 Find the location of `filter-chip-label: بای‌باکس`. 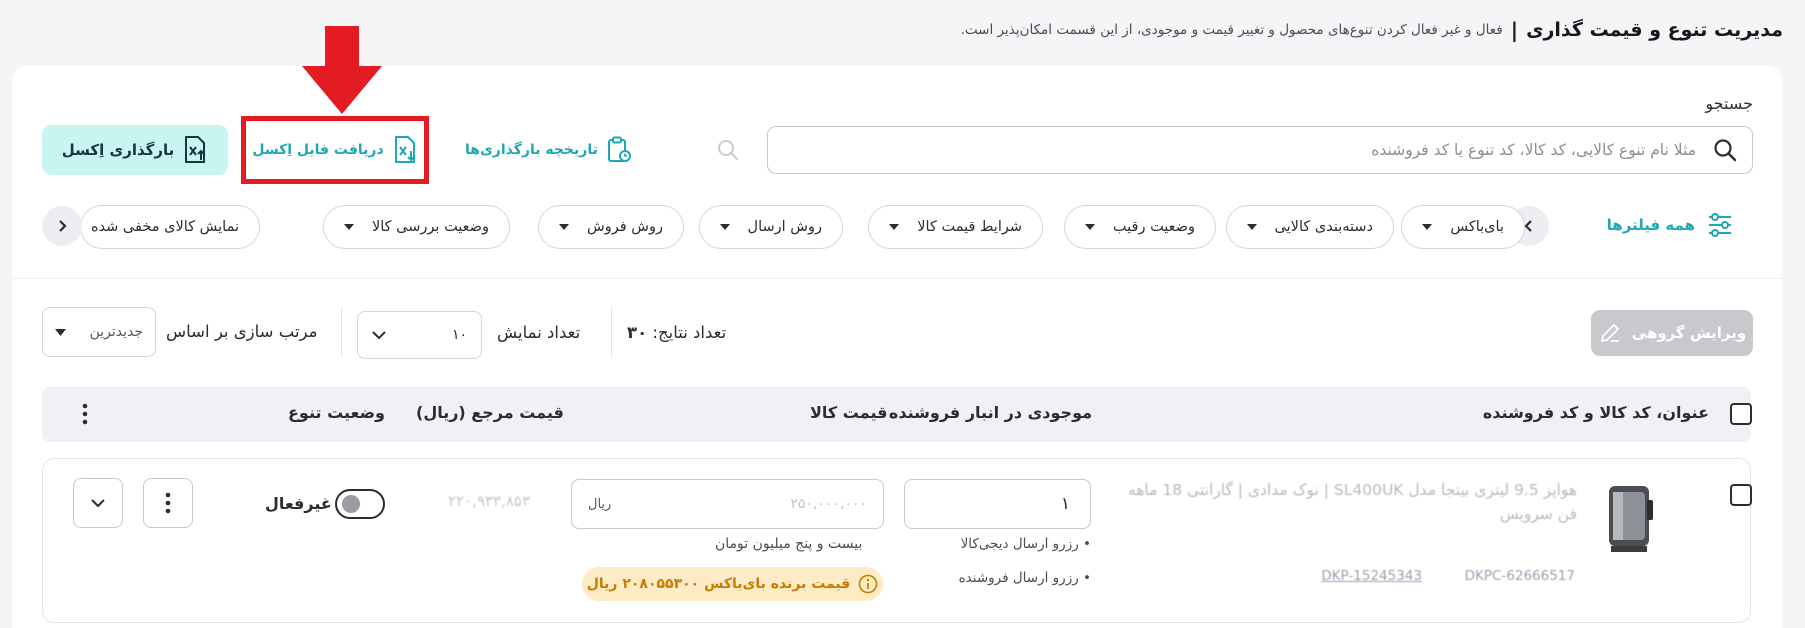

filter-chip-label: بای‌باکس is located at coordinates (1477, 227).